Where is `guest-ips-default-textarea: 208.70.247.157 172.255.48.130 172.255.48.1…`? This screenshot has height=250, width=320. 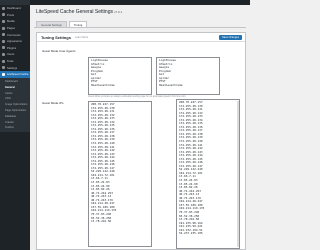
guest-ips-default-textarea: 208.70.247.157 172.255.48.130 172.255.48.1… is located at coordinates (208, 174).